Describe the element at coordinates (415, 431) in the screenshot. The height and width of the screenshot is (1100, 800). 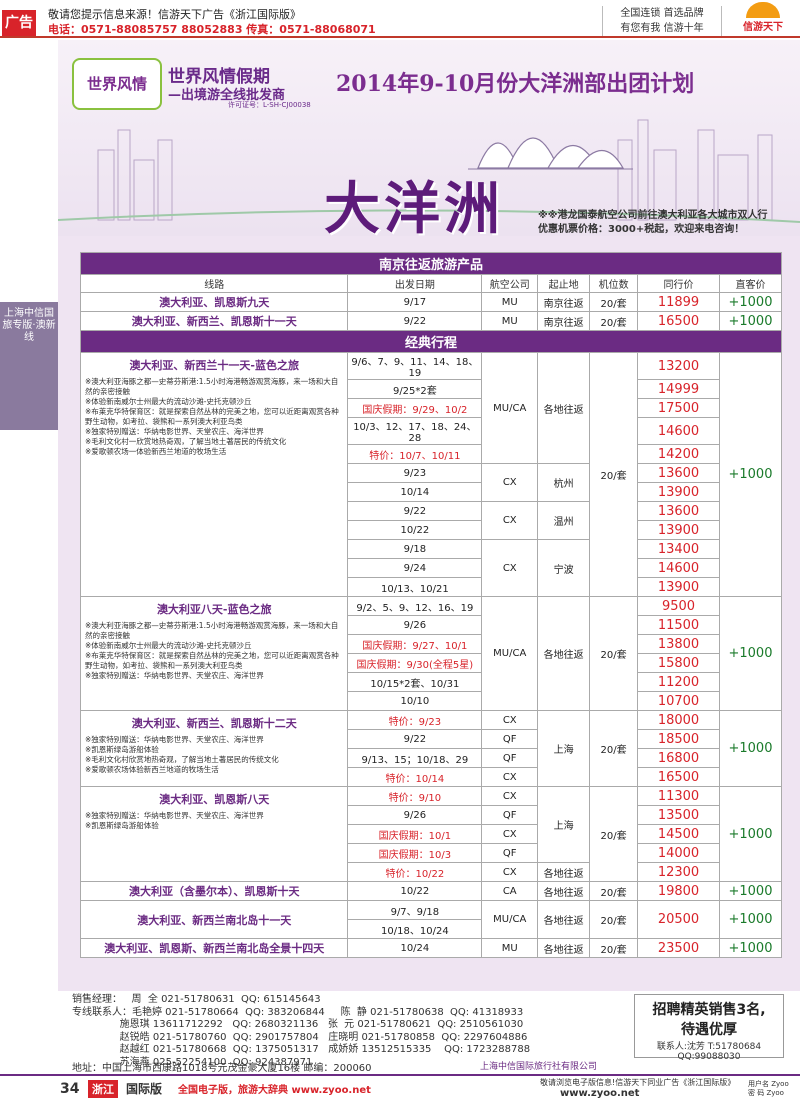
I see `departure-date: 10/3、12、17、18、24、28` at that location.